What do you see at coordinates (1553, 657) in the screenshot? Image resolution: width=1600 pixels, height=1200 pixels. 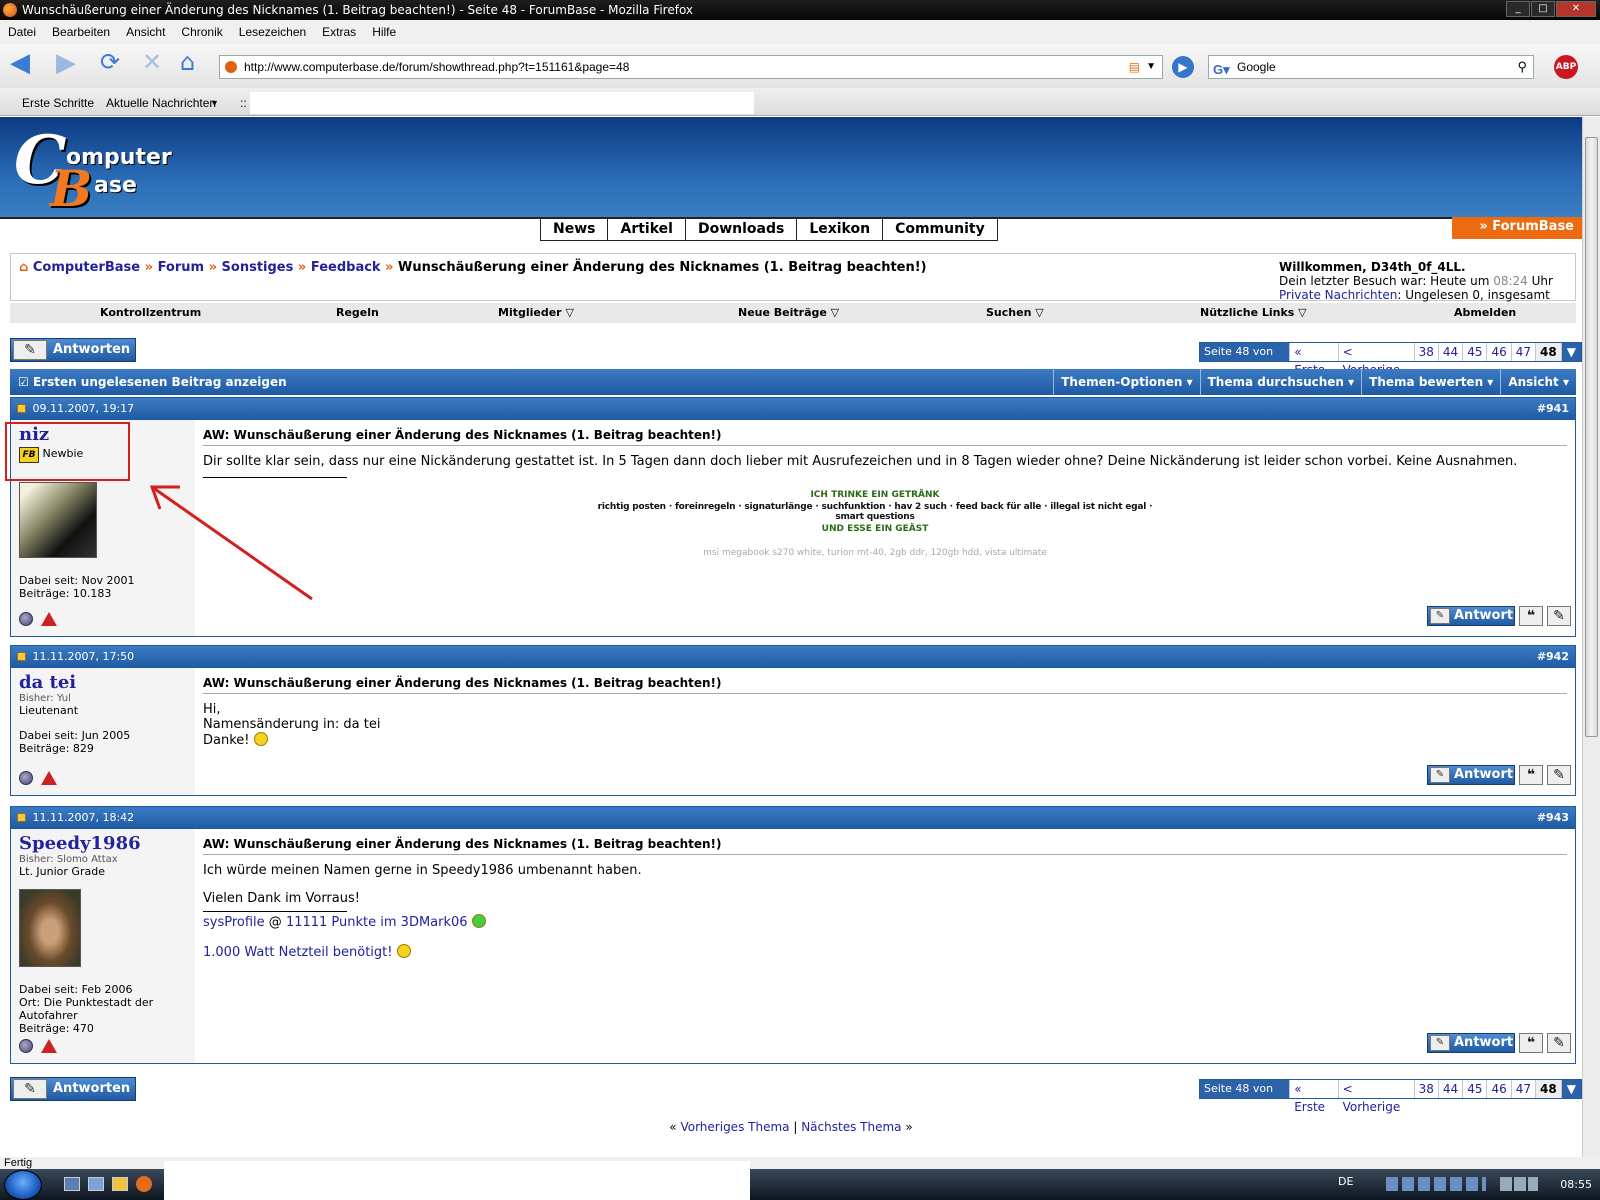 I see `post-number: #942` at bounding box center [1553, 657].